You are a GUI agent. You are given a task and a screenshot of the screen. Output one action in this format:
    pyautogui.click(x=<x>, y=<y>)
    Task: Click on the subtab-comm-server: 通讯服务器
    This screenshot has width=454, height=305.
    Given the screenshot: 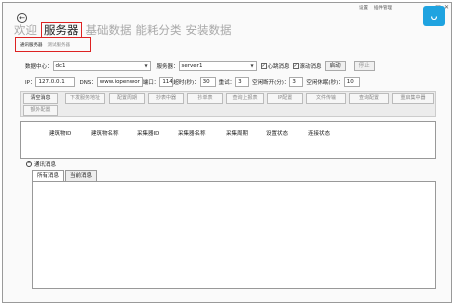 What is the action you would take?
    pyautogui.click(x=31, y=45)
    